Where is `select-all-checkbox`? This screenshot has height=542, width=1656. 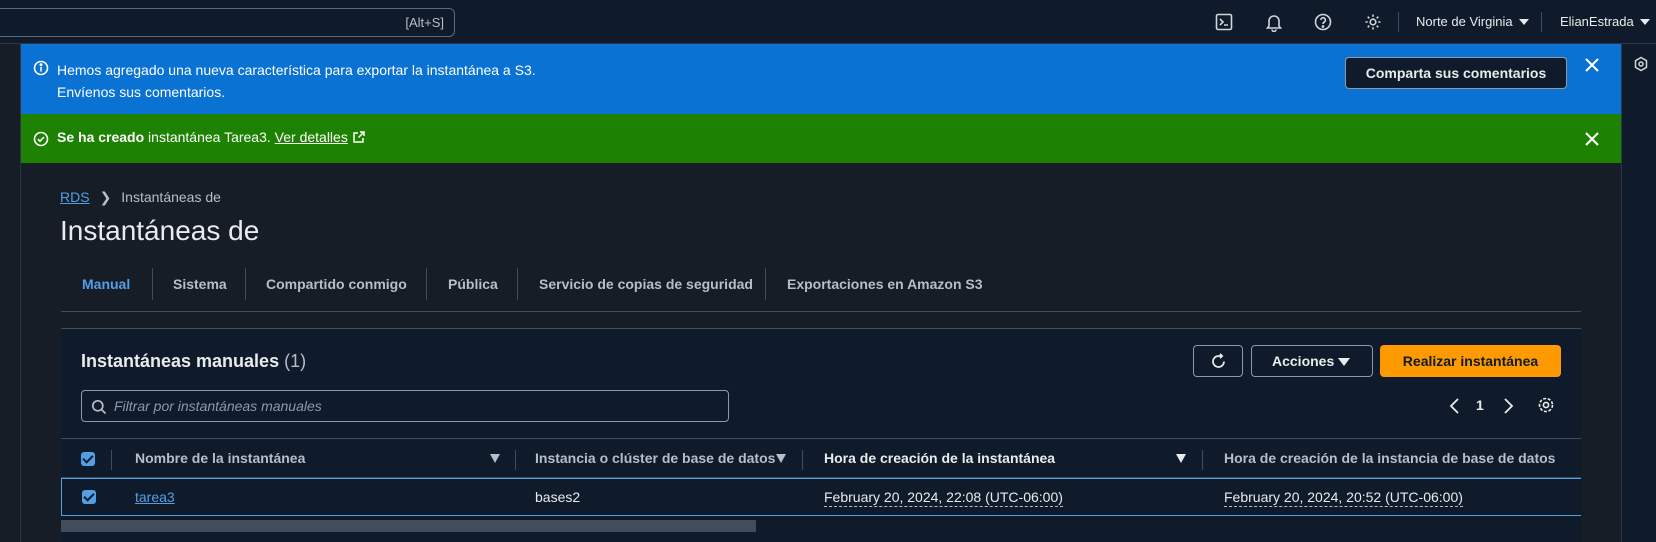
select-all-checkbox is located at coordinates (88, 459).